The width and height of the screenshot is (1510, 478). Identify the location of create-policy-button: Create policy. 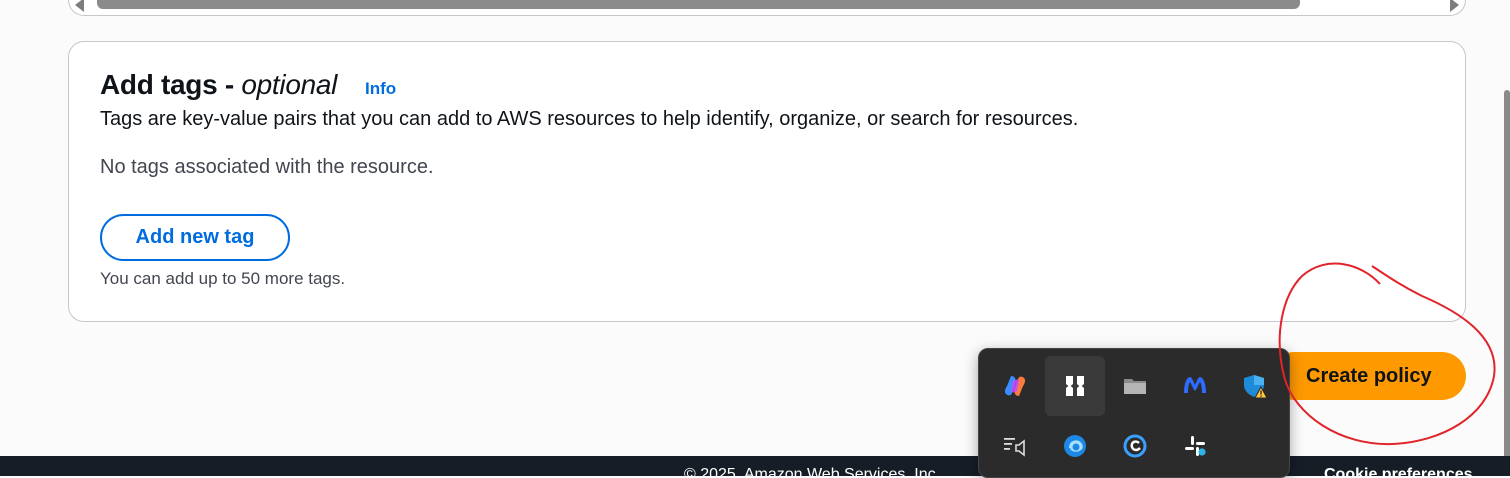
(1368, 376).